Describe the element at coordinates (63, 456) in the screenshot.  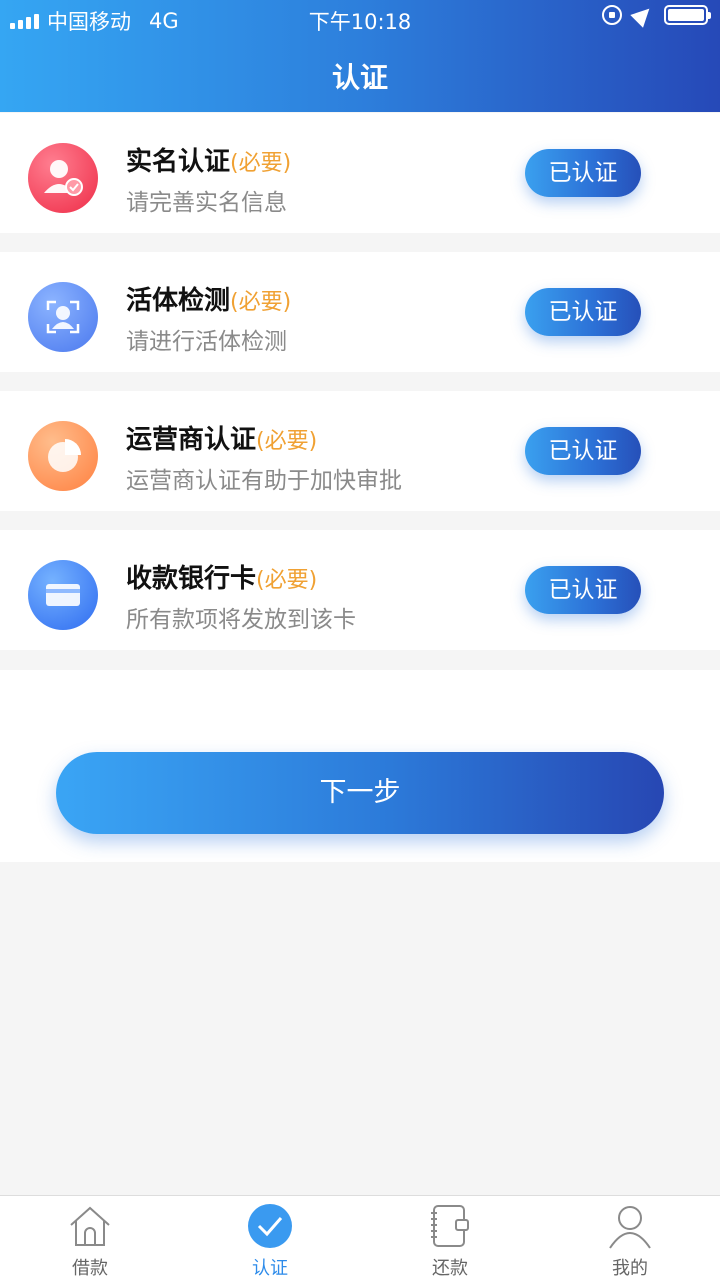
I see `pie-chart-icon` at that location.